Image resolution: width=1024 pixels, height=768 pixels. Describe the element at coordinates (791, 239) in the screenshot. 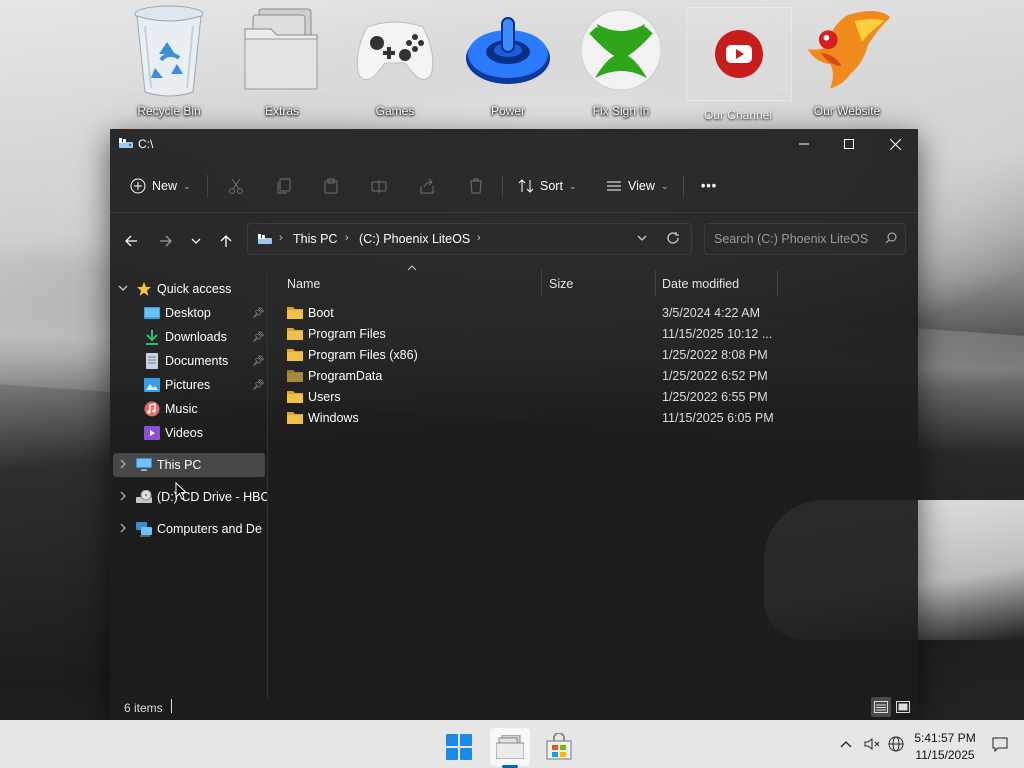

I see `search-input: Search (C:) Phoenix LiteOS` at that location.